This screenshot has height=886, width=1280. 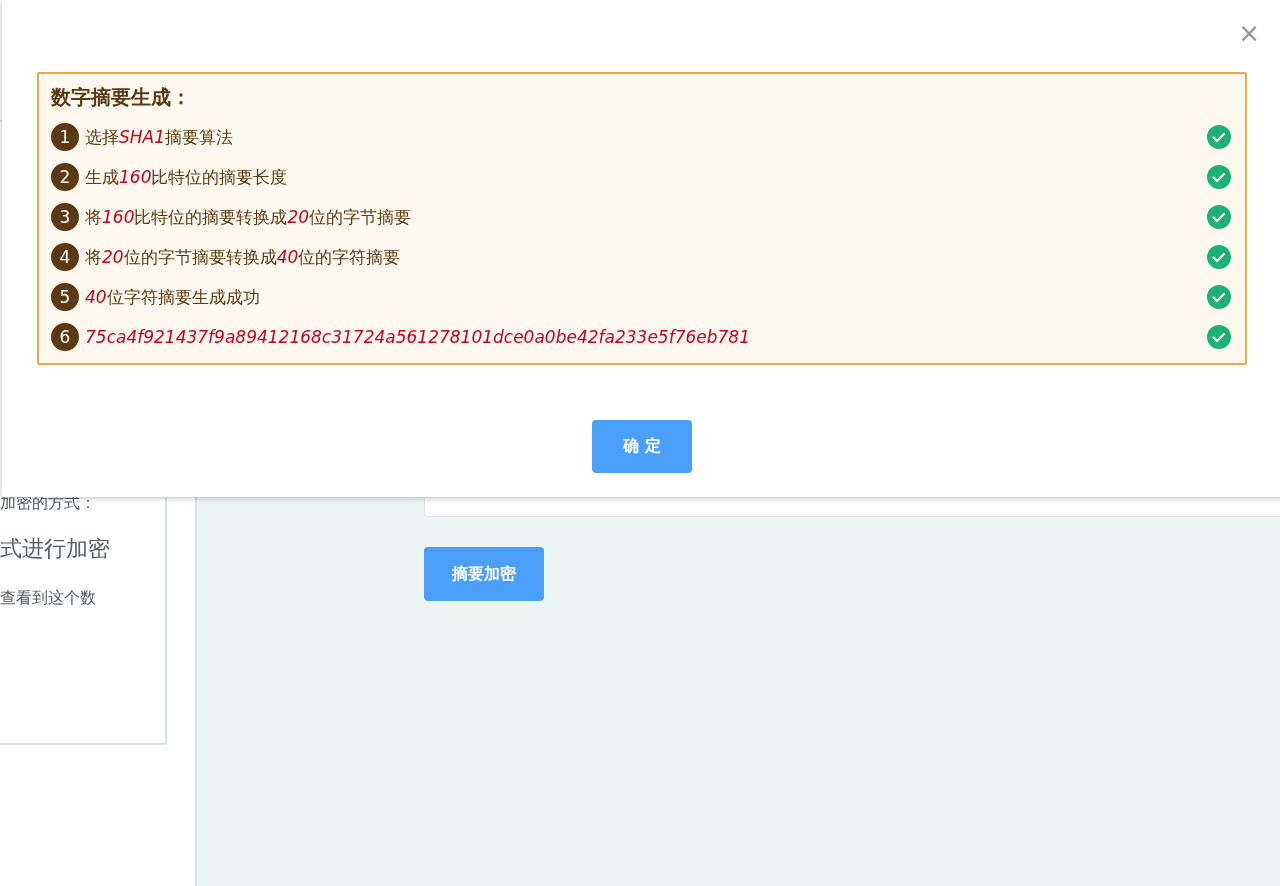 I want to click on step-text: 将160比特位的摘要转换成20位的字节摘要, so click(x=249, y=217).